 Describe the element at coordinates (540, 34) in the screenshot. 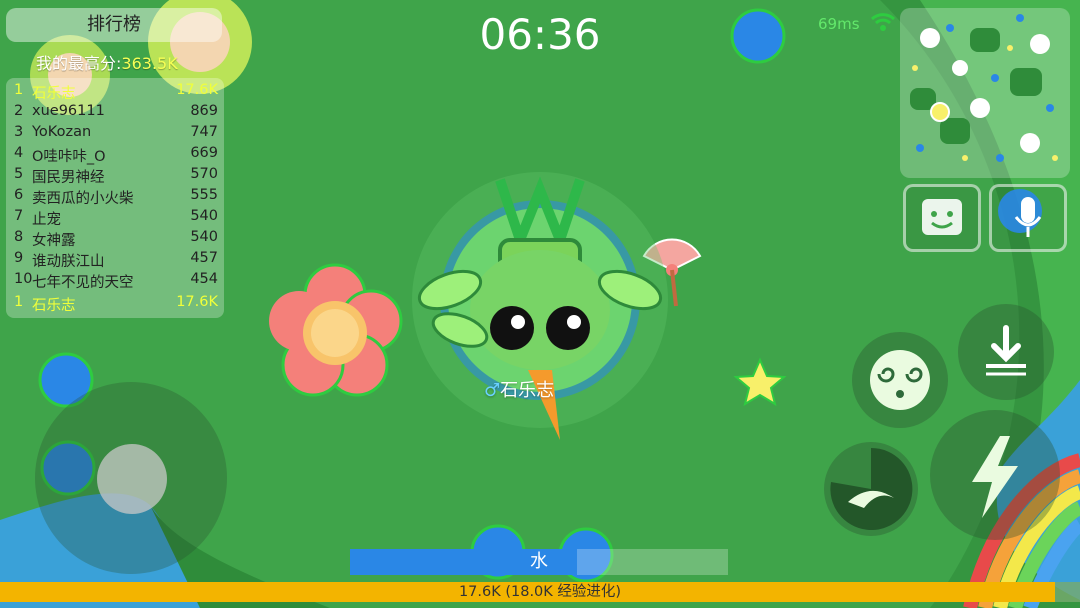

I see `match-timer: 06:36` at that location.